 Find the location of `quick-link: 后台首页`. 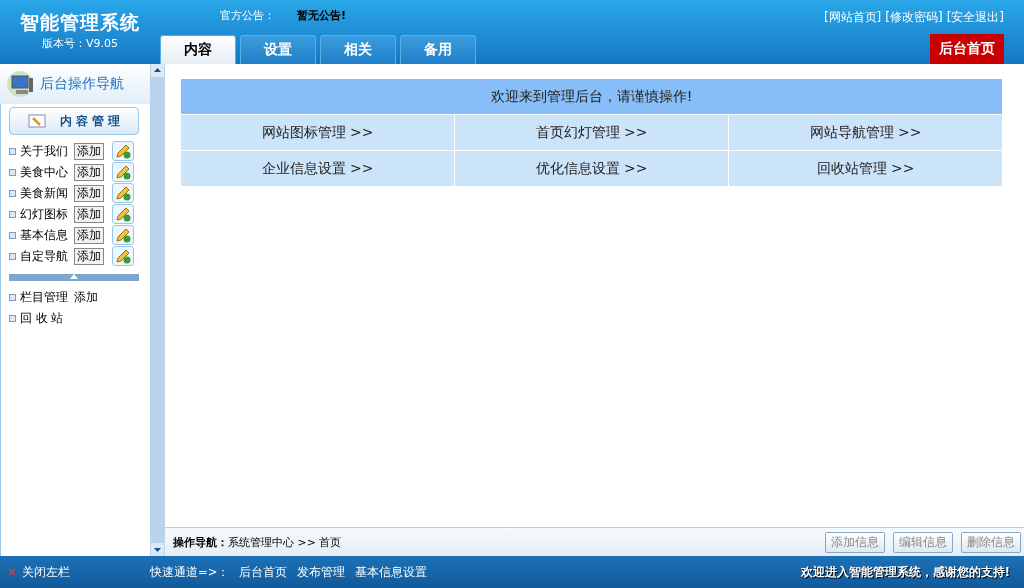

quick-link: 后台首页 is located at coordinates (263, 572).